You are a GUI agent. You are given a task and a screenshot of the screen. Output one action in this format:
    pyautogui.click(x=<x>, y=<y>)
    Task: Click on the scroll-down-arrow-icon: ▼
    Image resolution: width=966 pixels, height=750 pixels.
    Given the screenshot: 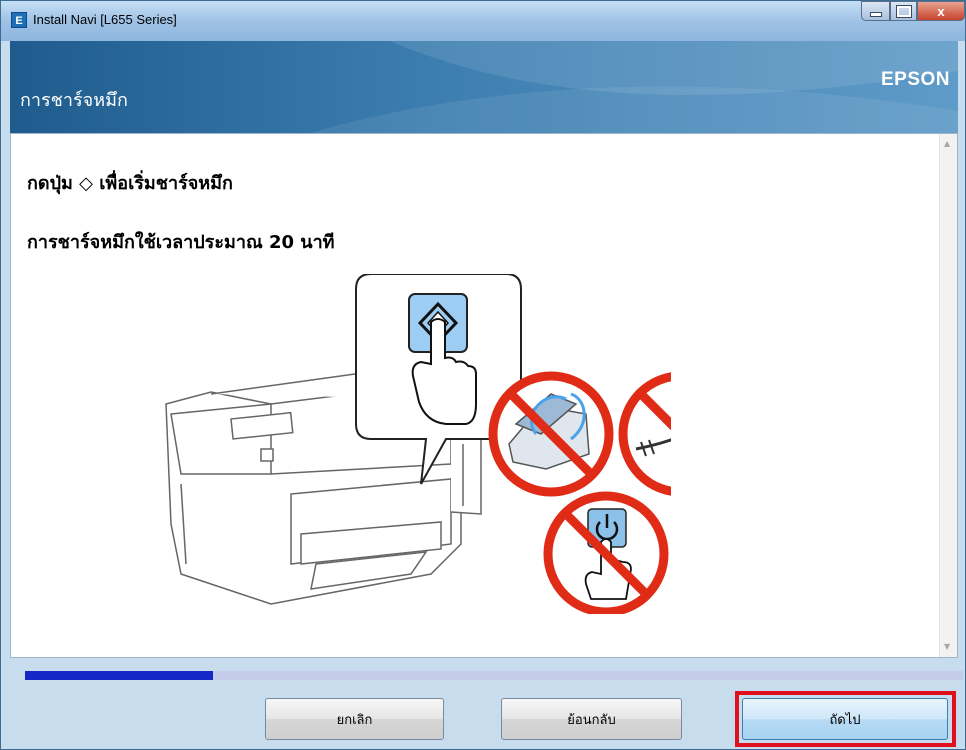 What is the action you would take?
    pyautogui.click(x=948, y=647)
    